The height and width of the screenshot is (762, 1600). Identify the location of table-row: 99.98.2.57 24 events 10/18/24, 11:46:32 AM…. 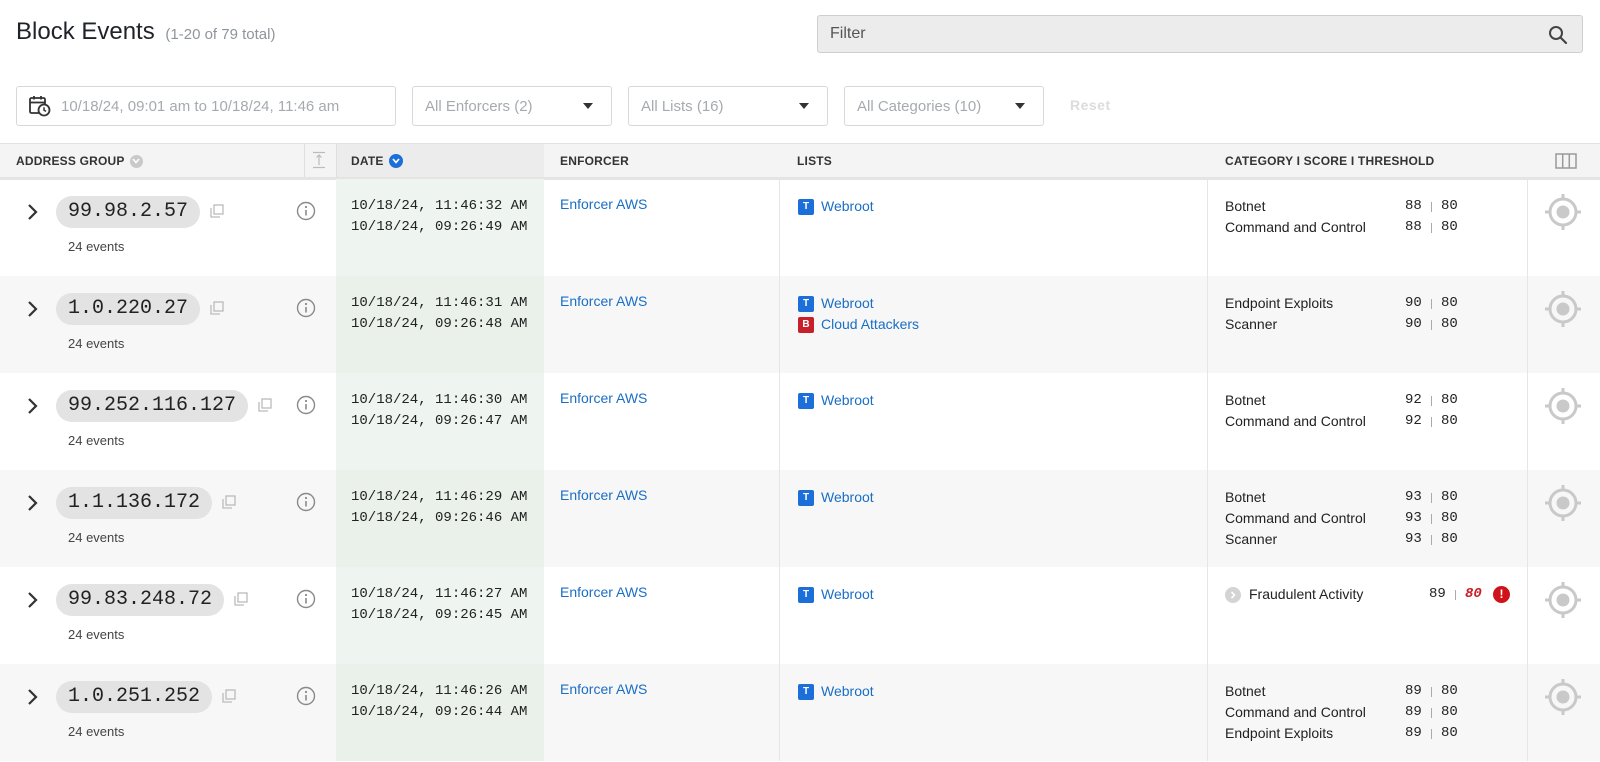
(800, 227).